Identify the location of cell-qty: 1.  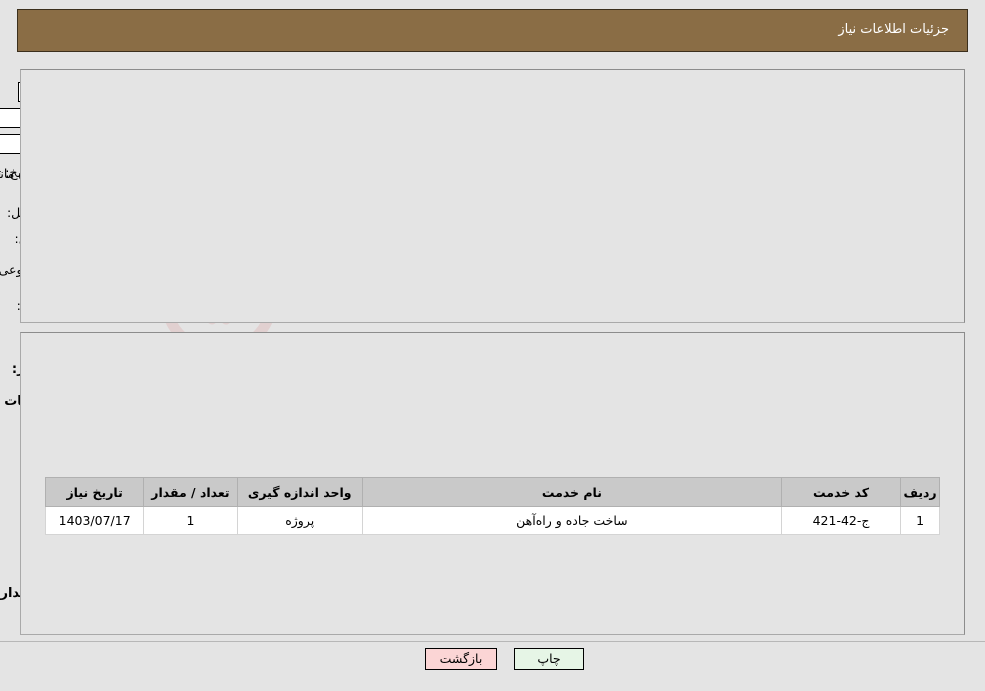
(190, 520).